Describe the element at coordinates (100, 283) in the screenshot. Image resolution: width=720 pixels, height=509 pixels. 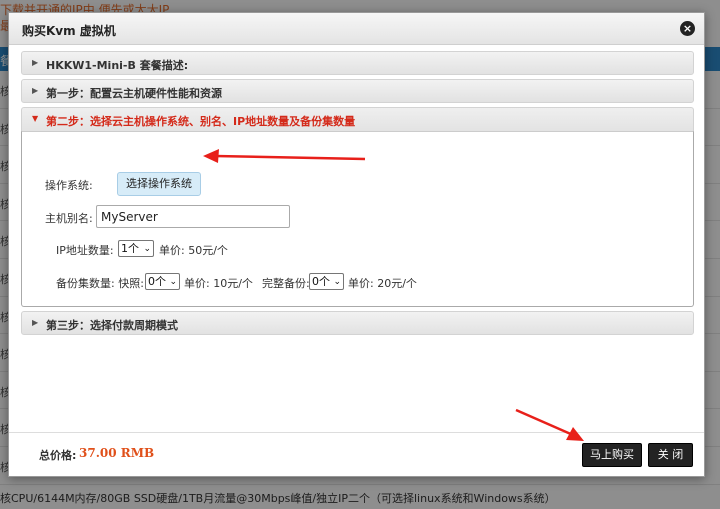
I see `backup-count-label: 备份集数量: 快照:` at that location.